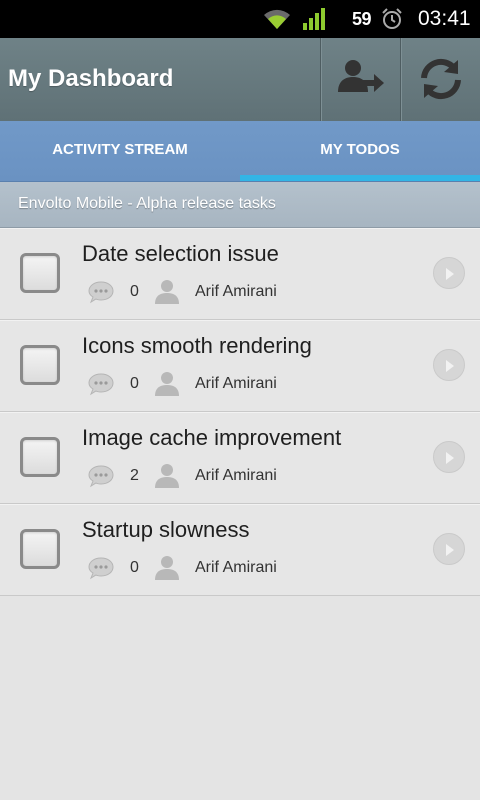  I want to click on list-item: Icons smooth rendering 0 Arif Amirani, so click(240, 366).